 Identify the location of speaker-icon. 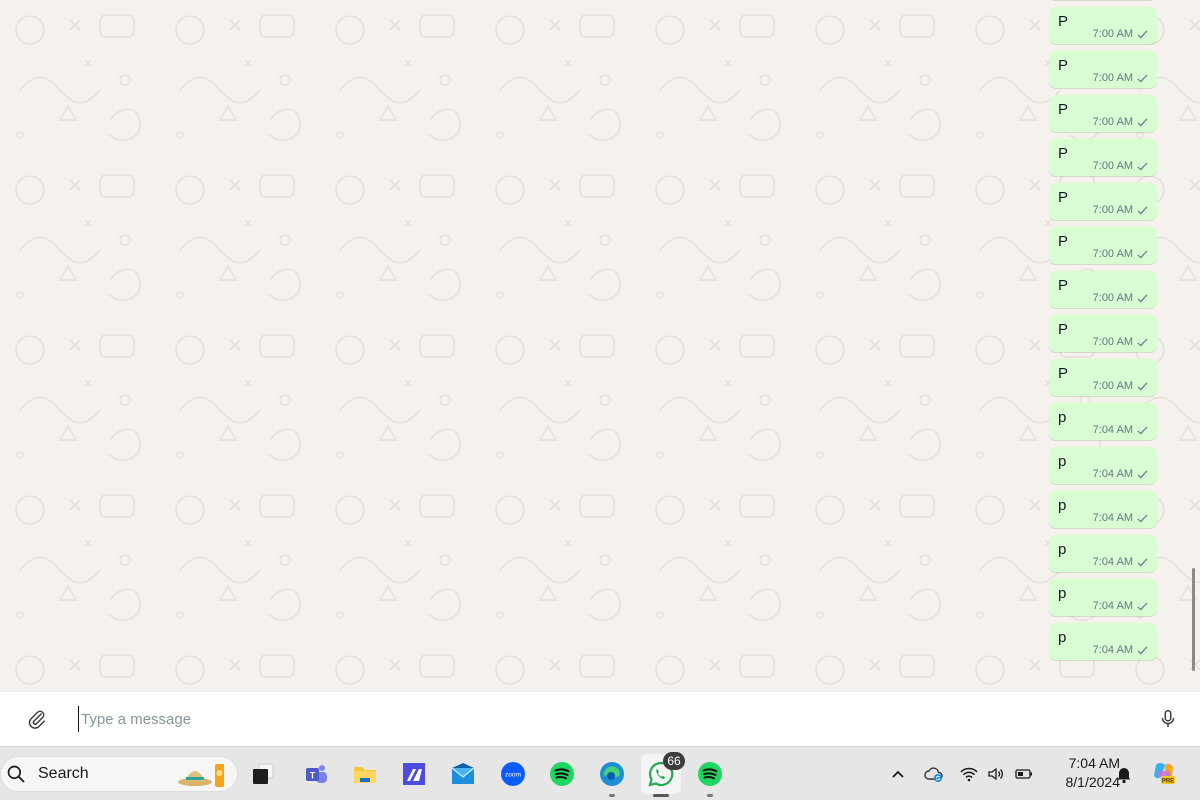
(995, 774).